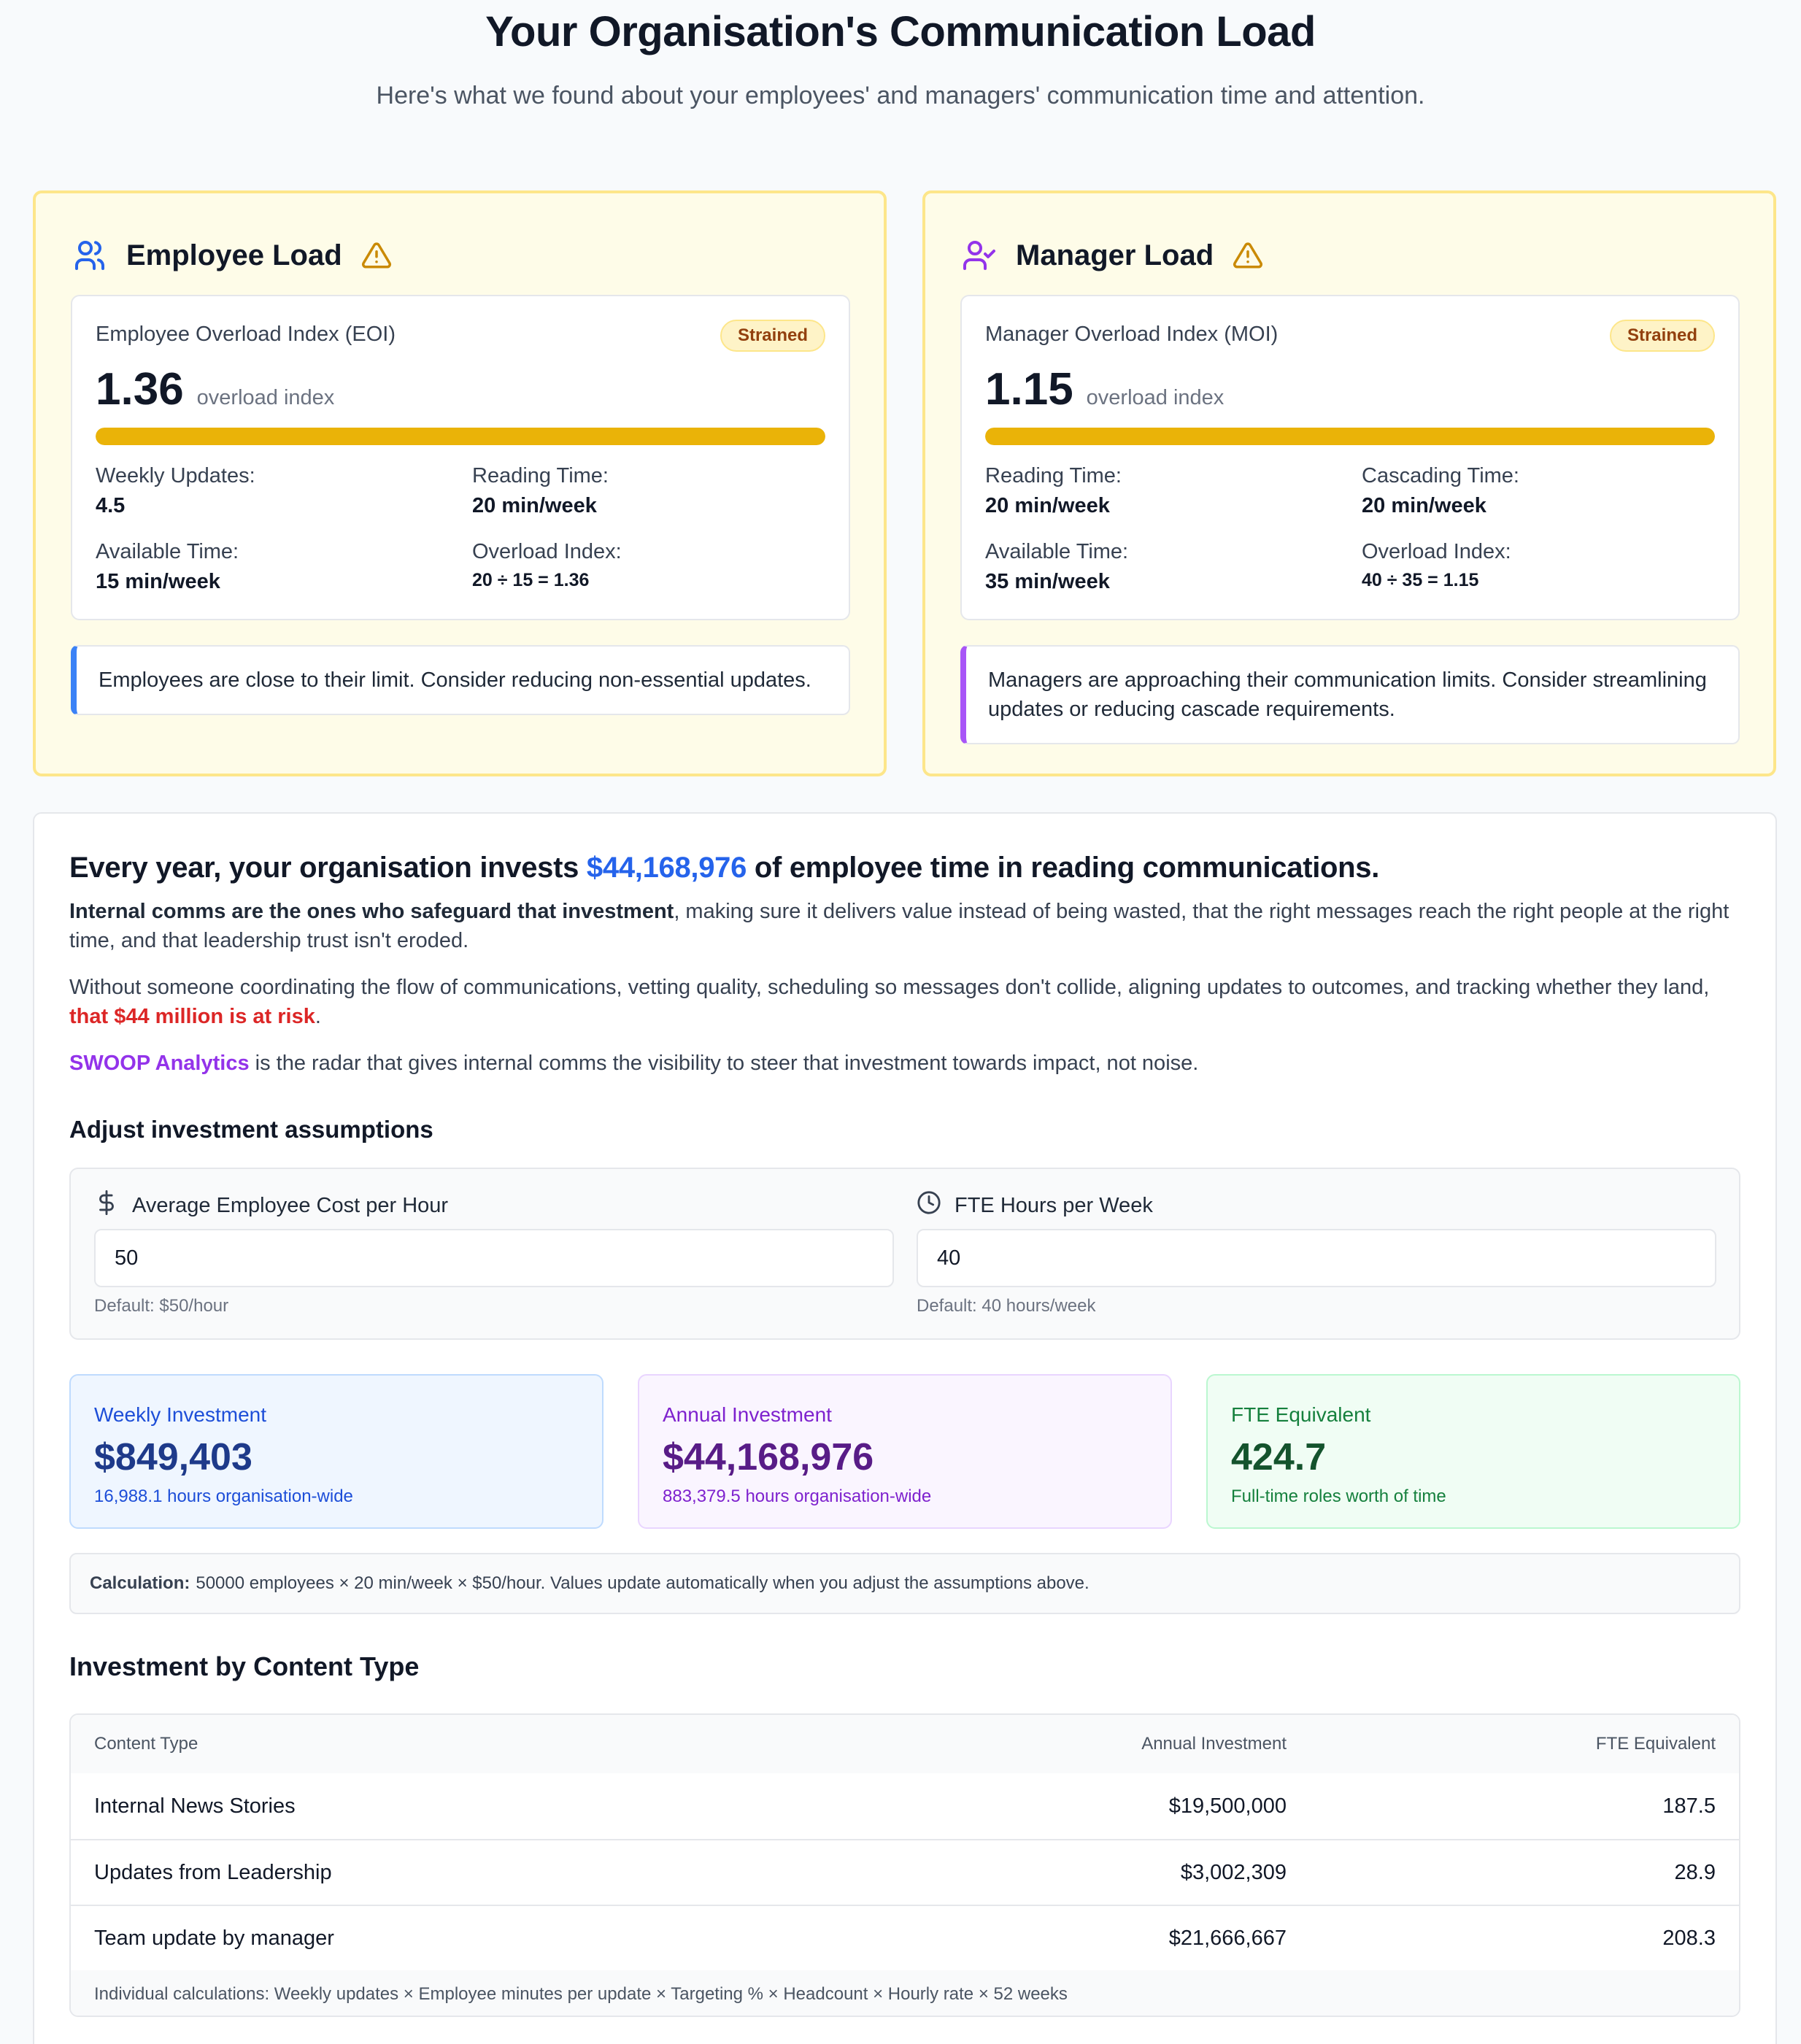  Describe the element at coordinates (768, 1457) in the screenshot. I see `kpi-value: $44,168,976` at that location.